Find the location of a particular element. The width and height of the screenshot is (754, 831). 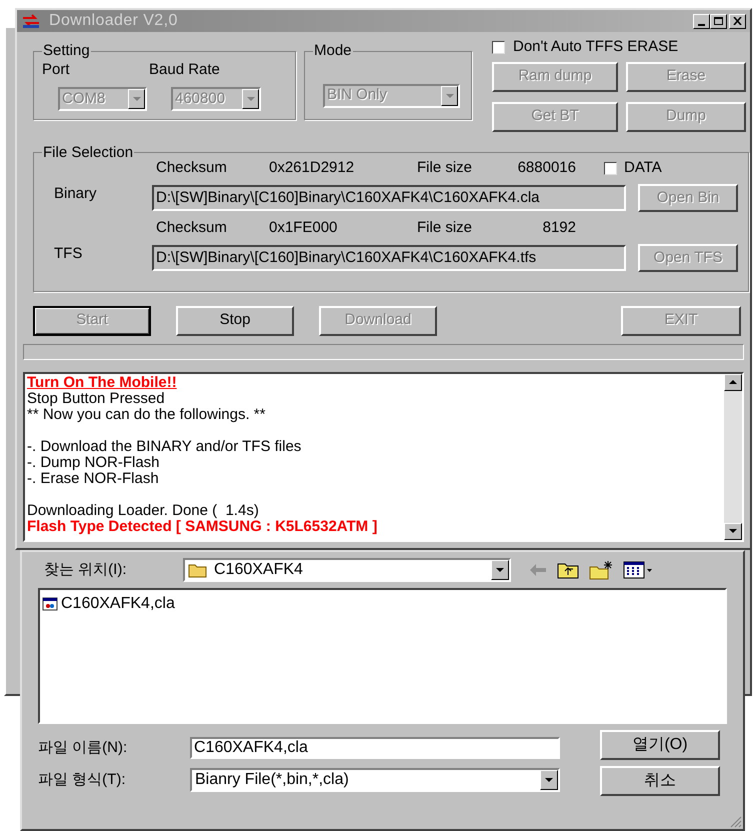

file-type-label: 파일 형식(T): is located at coordinates (82, 780).